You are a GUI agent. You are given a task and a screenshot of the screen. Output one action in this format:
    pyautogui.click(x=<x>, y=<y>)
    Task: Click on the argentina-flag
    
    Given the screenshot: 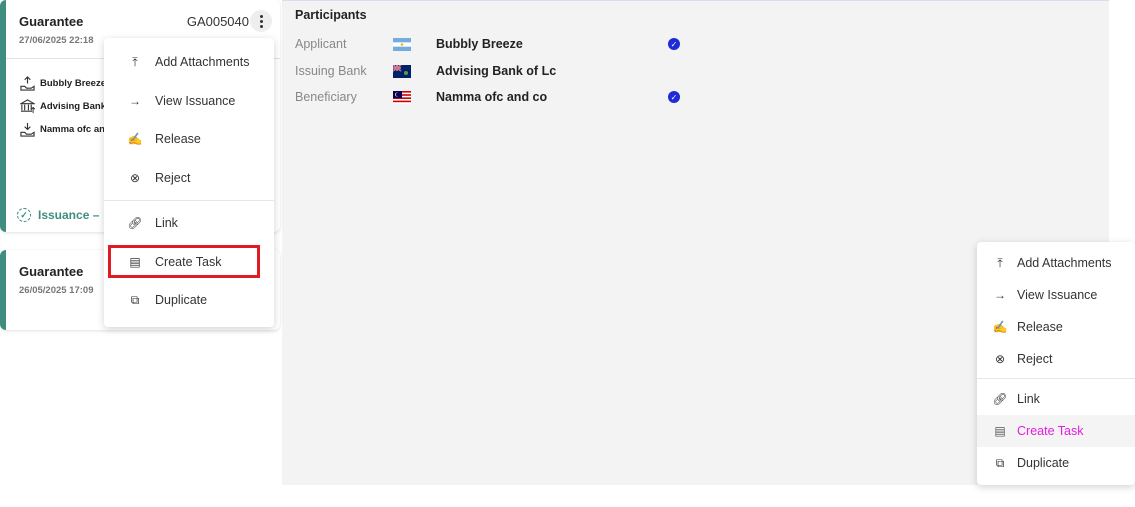 What is the action you would take?
    pyautogui.click(x=402, y=44)
    